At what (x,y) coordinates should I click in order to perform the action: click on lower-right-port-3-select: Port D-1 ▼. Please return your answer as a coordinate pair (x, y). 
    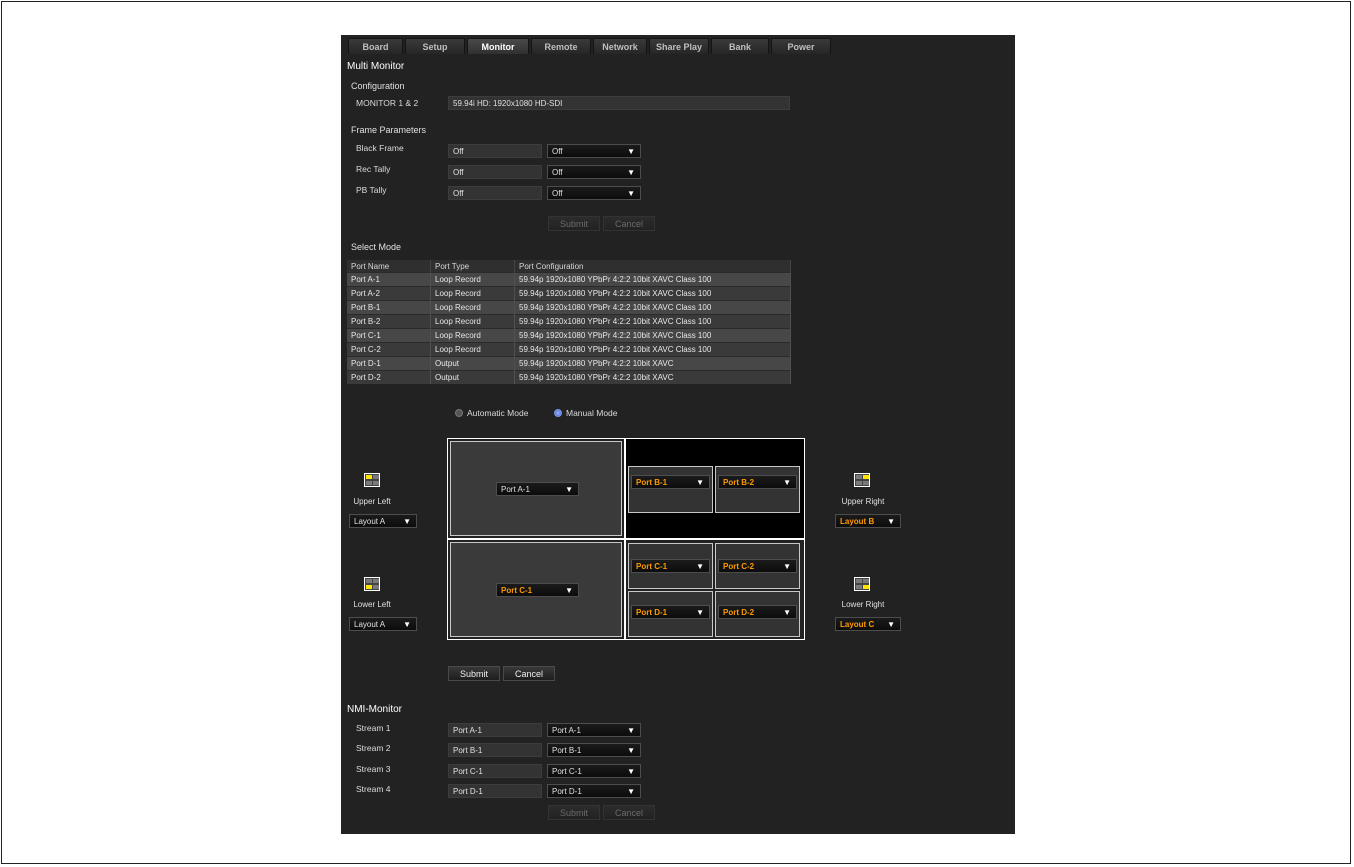
    Looking at the image, I should click on (670, 612).